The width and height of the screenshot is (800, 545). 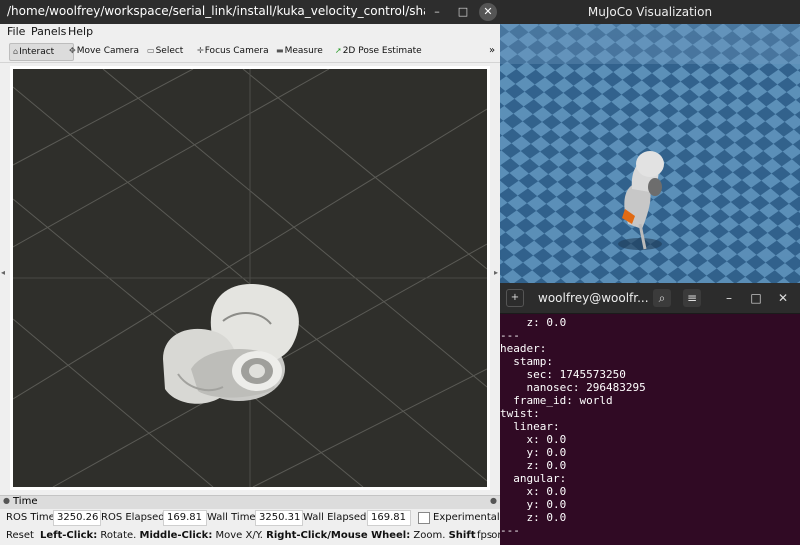 What do you see at coordinates (563, 374) in the screenshot?
I see `terminal-line: sec: 1745573250` at bounding box center [563, 374].